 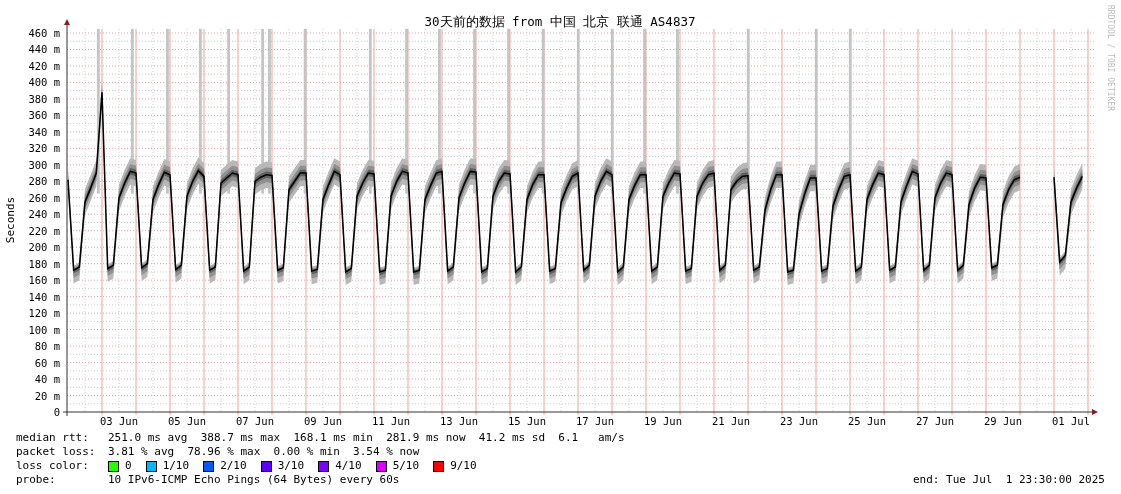 I want to click on axis-label: 300 m, so click(x=44, y=164).